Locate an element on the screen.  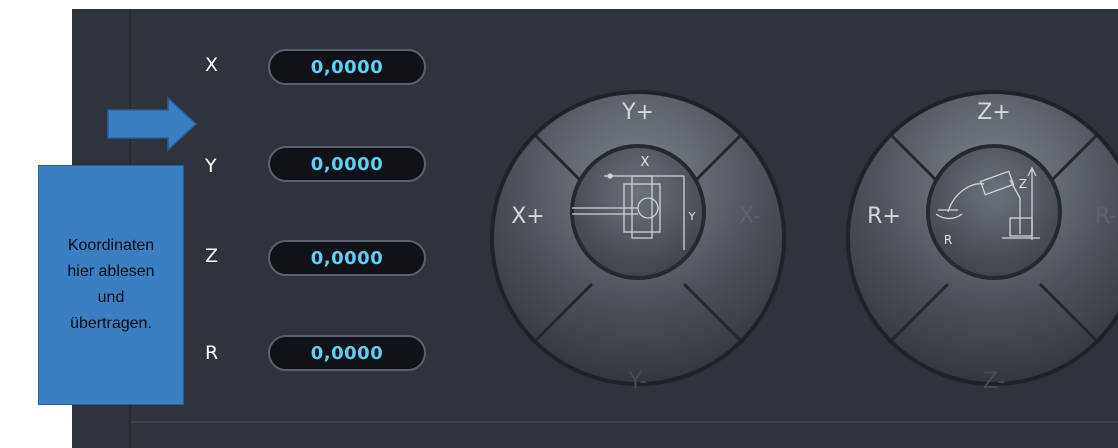
z-label: Z is located at coordinates (212, 256).